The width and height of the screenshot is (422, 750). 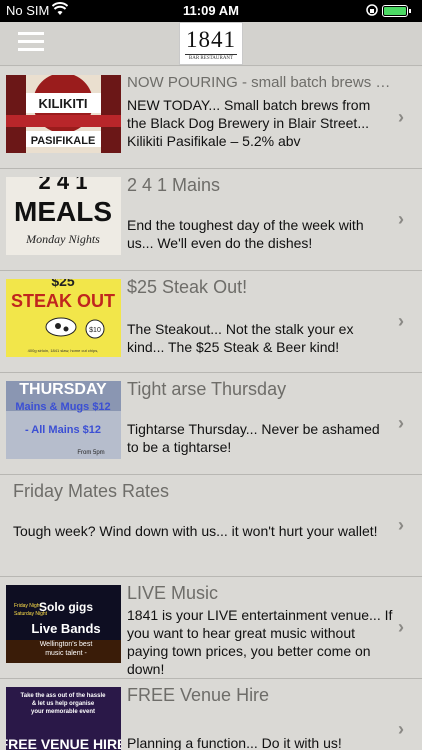 I want to click on battery-icon, so click(x=395, y=11).